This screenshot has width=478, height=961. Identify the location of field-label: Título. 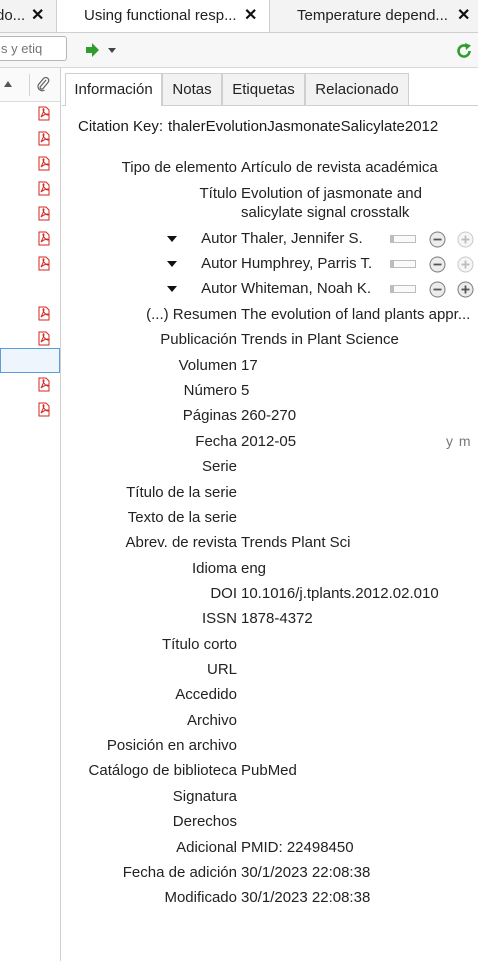
(218, 193).